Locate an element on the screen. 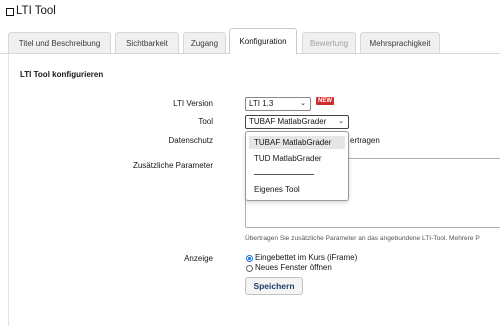  datenschutz-text: ertragen is located at coordinates (365, 140).